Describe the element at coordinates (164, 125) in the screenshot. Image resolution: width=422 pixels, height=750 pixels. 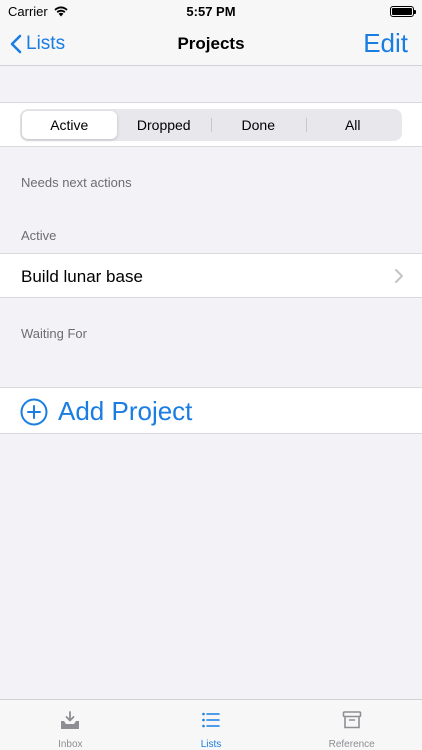
I see `segment-dropped: Dropped` at that location.